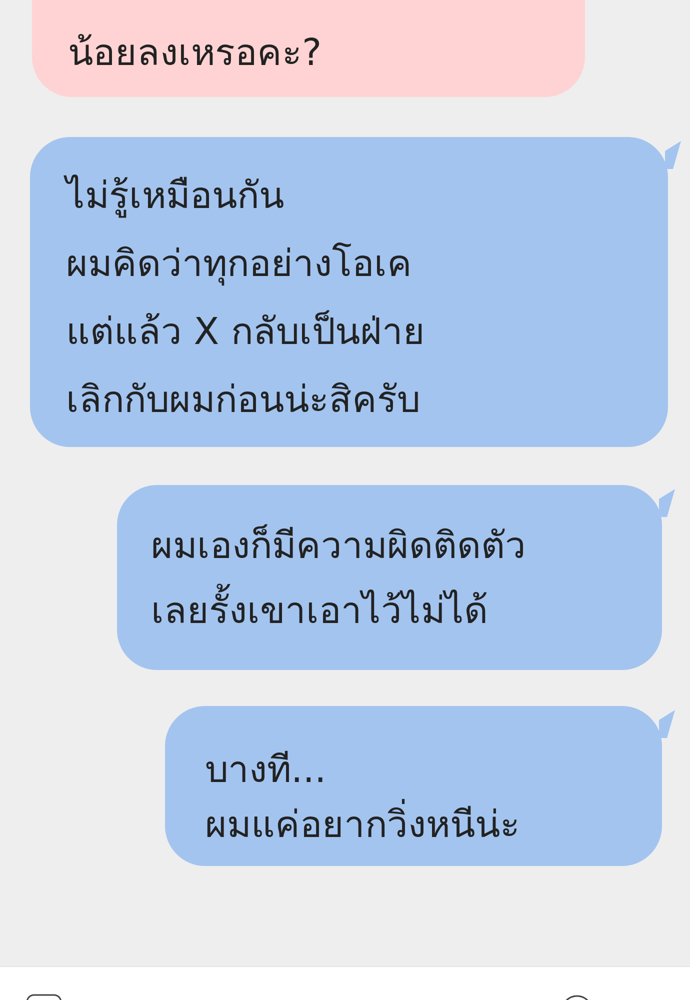 Image resolution: width=690 pixels, height=1000 pixels. What do you see at coordinates (413, 786) in the screenshot?
I see `outgoing-message-bubble: บางที... ผมแค่อยากวิ่งหนีน่ะ` at bounding box center [413, 786].